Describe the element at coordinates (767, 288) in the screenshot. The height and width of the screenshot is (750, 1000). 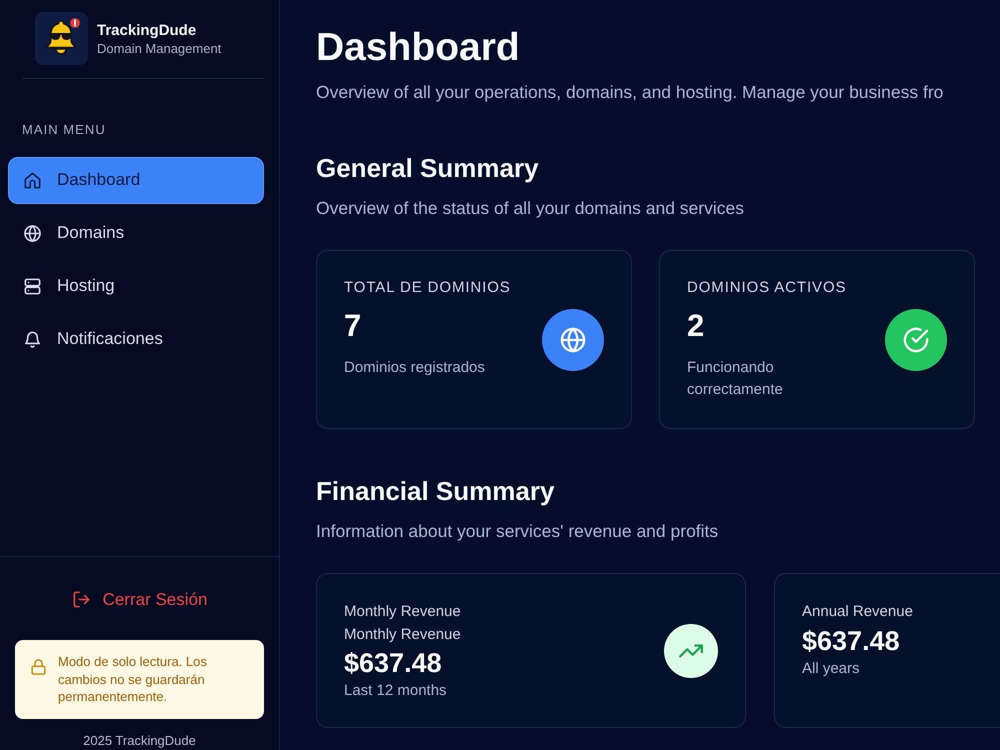
I see `stat-label: DOMINIOS ACTIVOS` at that location.